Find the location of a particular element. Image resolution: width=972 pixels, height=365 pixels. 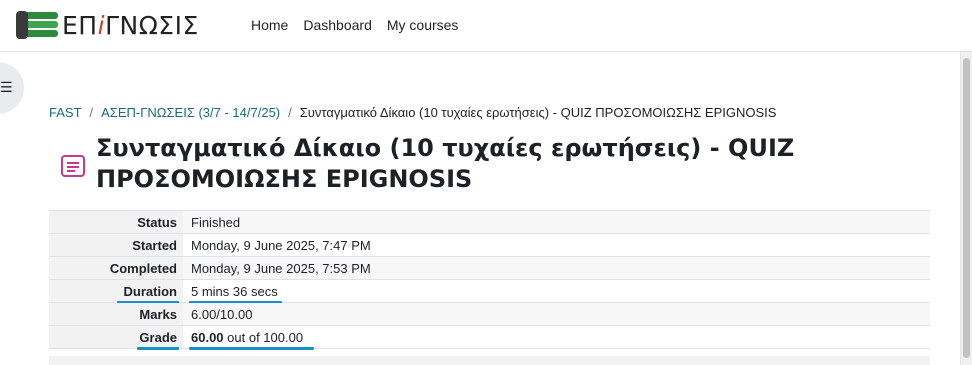

duration-label-cell: Duration is located at coordinates (116, 291).